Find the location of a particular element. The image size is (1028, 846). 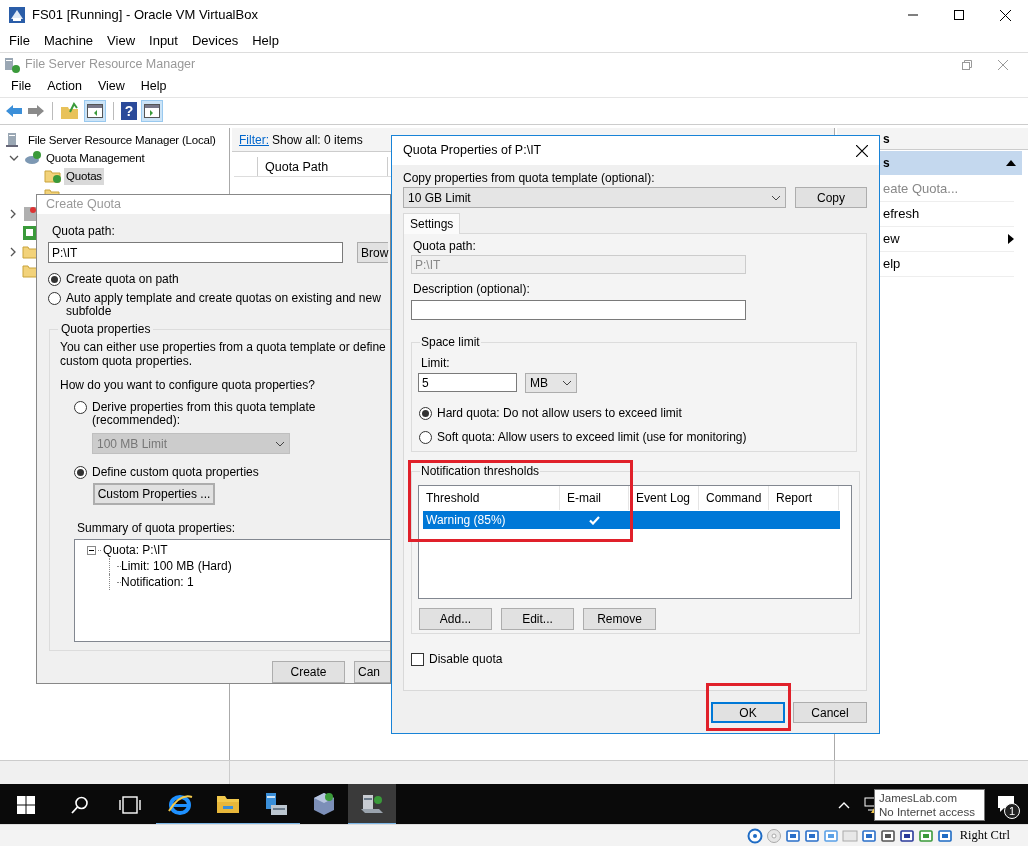

column-header: E-mail is located at coordinates (594, 498).